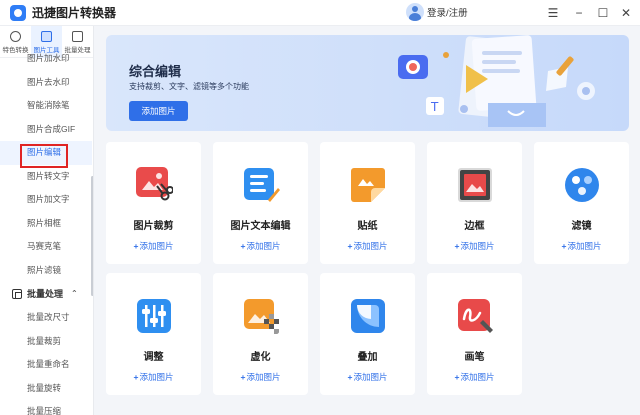  I want to click on sidebar-item-mosaic: 马赛克笔, so click(46, 247).